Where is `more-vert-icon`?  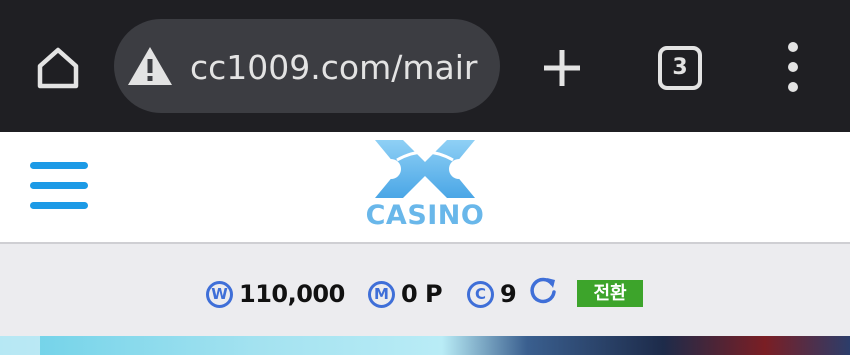
more-vert-icon is located at coordinates (793, 67).